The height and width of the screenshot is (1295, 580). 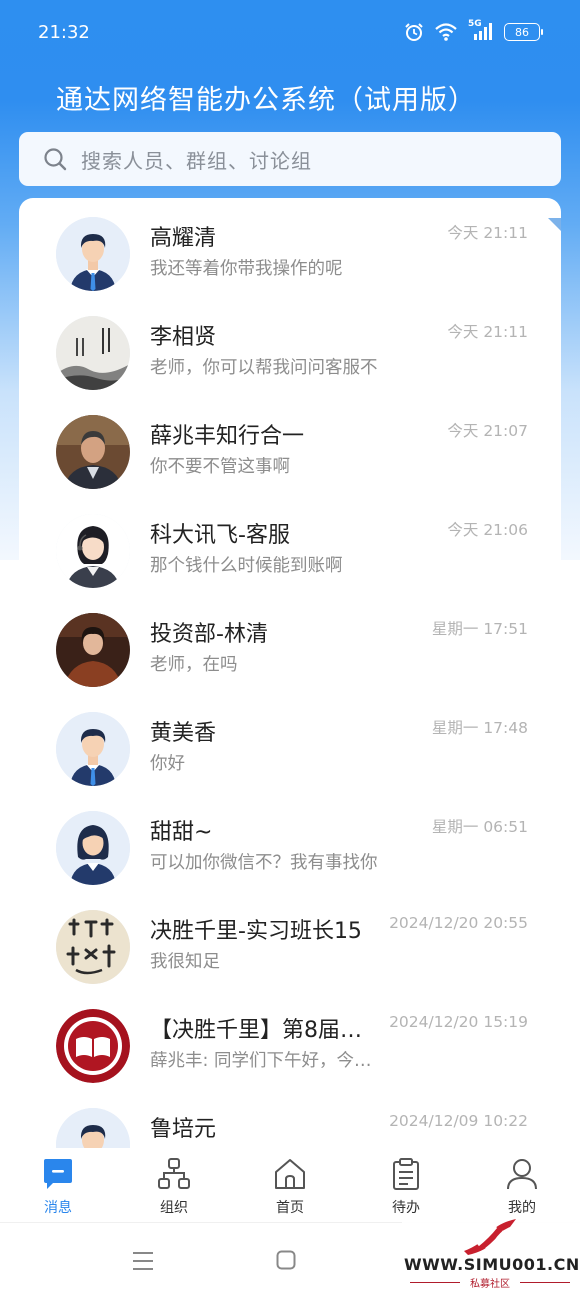 What do you see at coordinates (487, 530) in the screenshot?
I see `message-time: 今天 21:06` at bounding box center [487, 530].